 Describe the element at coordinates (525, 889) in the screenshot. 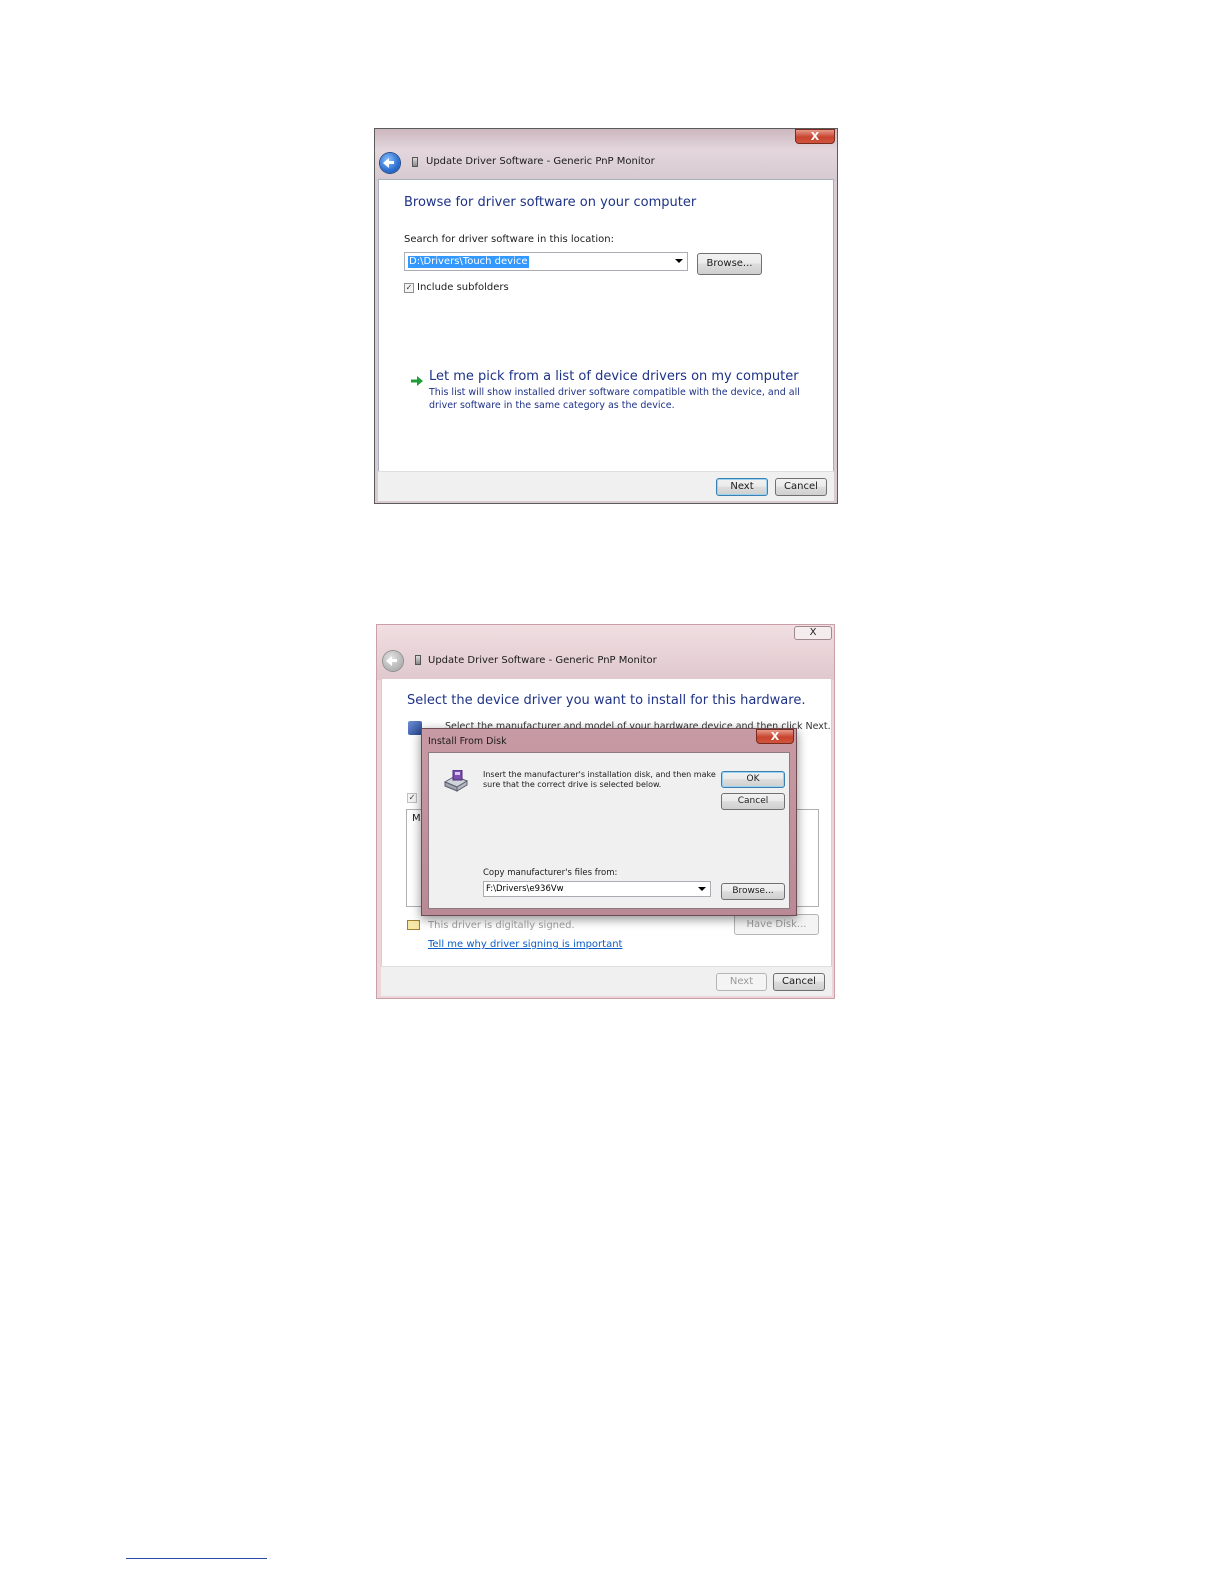

I see `copy-from-path-value: F:\Drivers\e936Vw` at that location.